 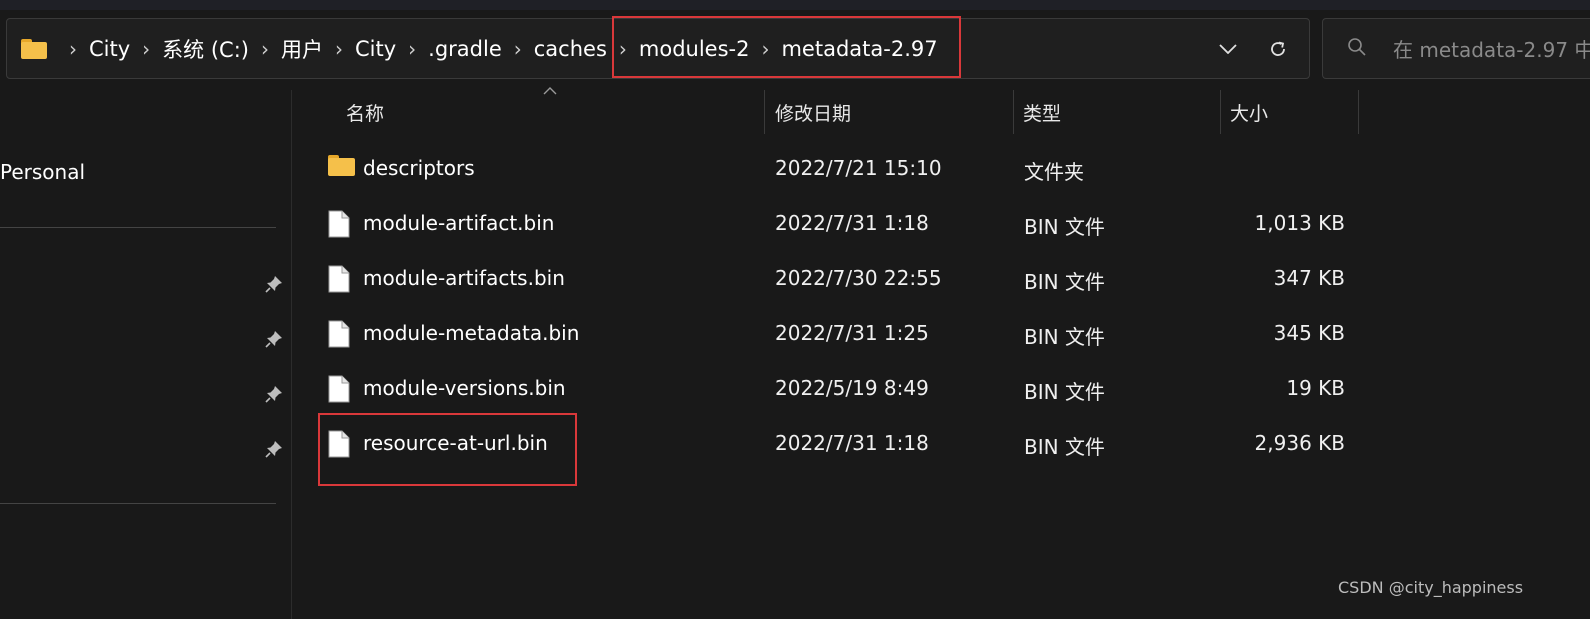 I want to click on search-input: 在 metadata-2.97 中搜索, so click(x=1456, y=48).